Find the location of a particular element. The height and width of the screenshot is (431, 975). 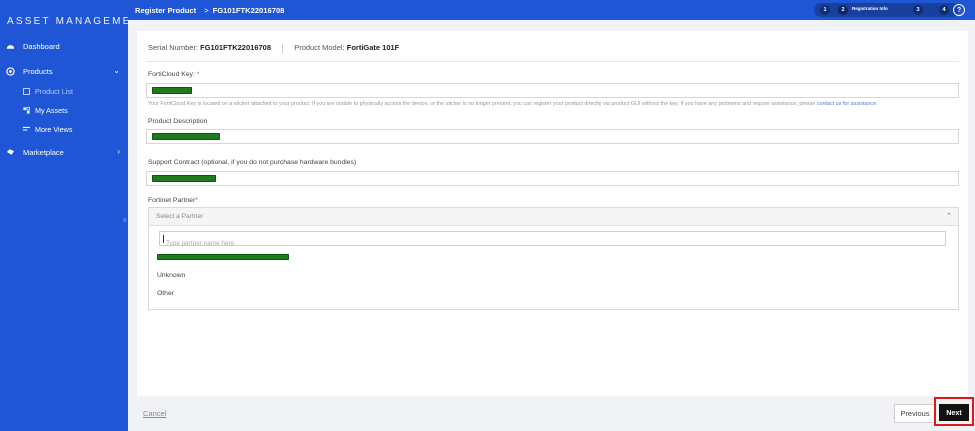

sidebar-subitem-label: More Views is located at coordinates (54, 129).